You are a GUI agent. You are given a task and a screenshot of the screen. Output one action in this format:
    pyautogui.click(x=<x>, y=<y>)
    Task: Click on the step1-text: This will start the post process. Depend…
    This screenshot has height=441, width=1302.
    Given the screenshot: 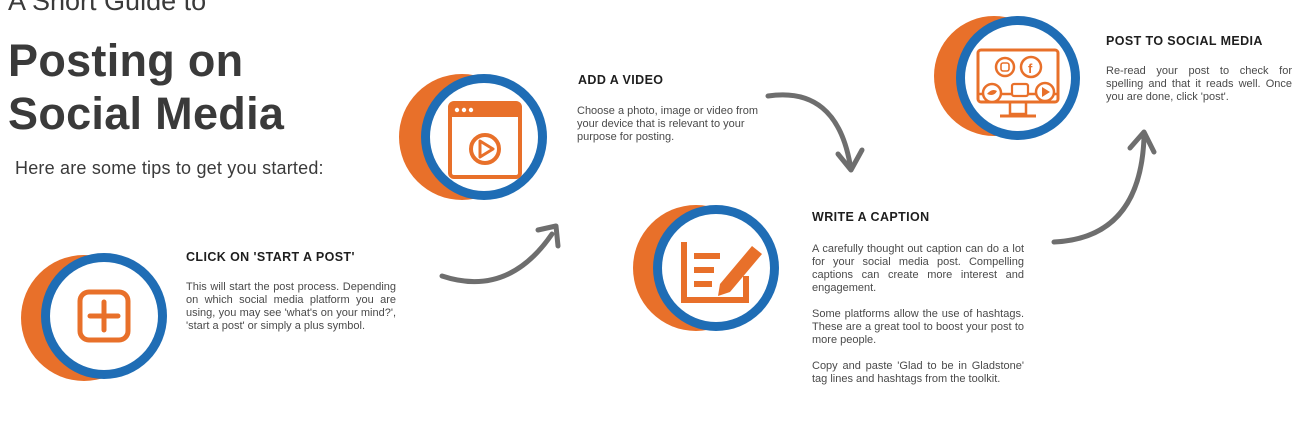 What is the action you would take?
    pyautogui.click(x=291, y=313)
    